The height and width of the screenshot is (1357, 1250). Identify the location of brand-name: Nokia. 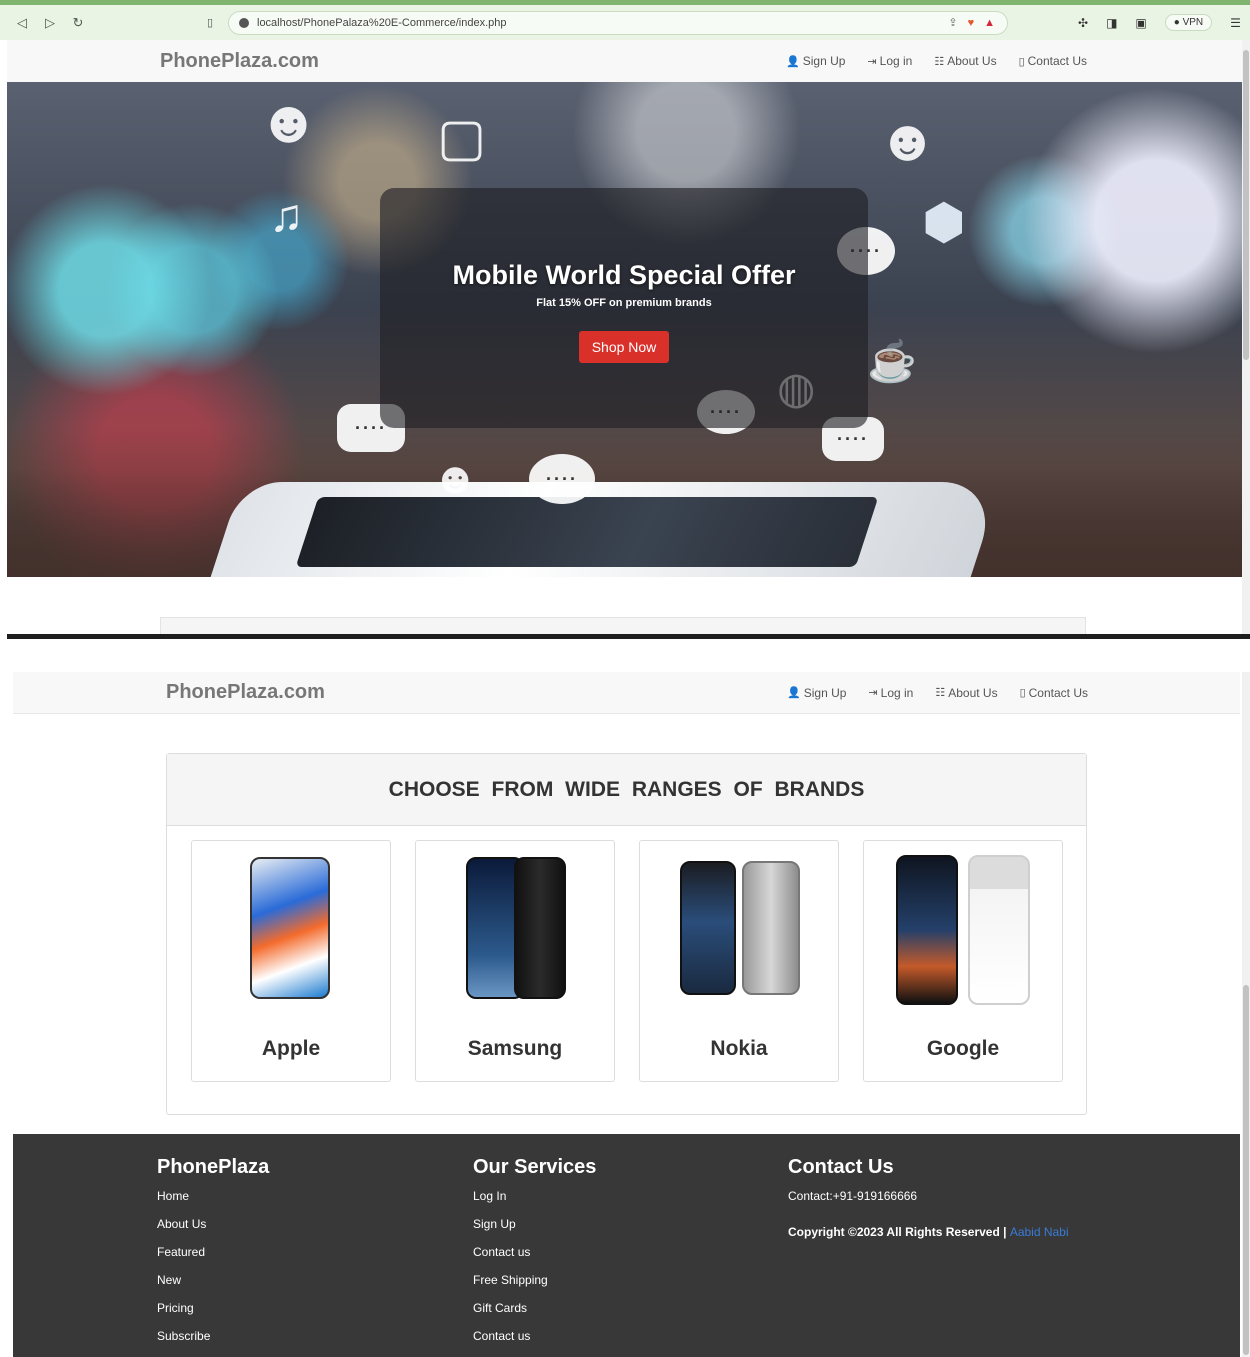
(739, 1048).